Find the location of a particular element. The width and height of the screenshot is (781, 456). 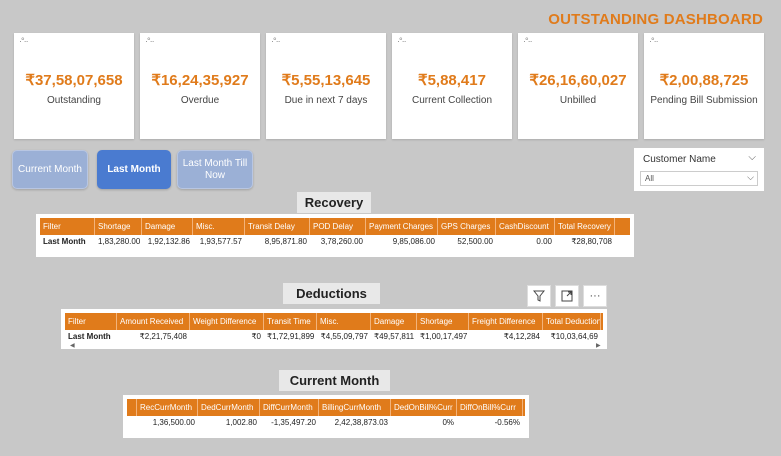

kpi-label: Overdue is located at coordinates (200, 100).